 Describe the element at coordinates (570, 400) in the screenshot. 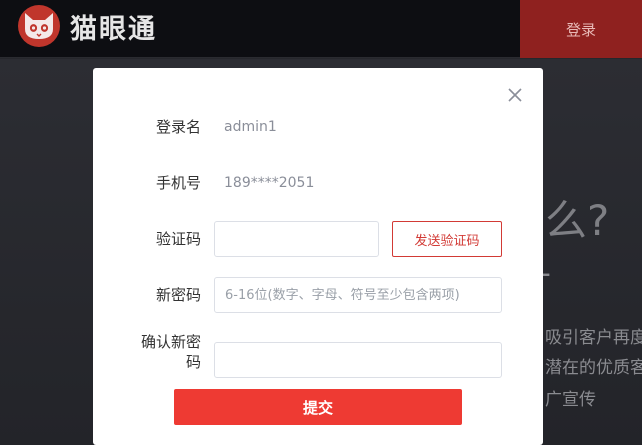

I see `background-text-line: 广宣传` at that location.